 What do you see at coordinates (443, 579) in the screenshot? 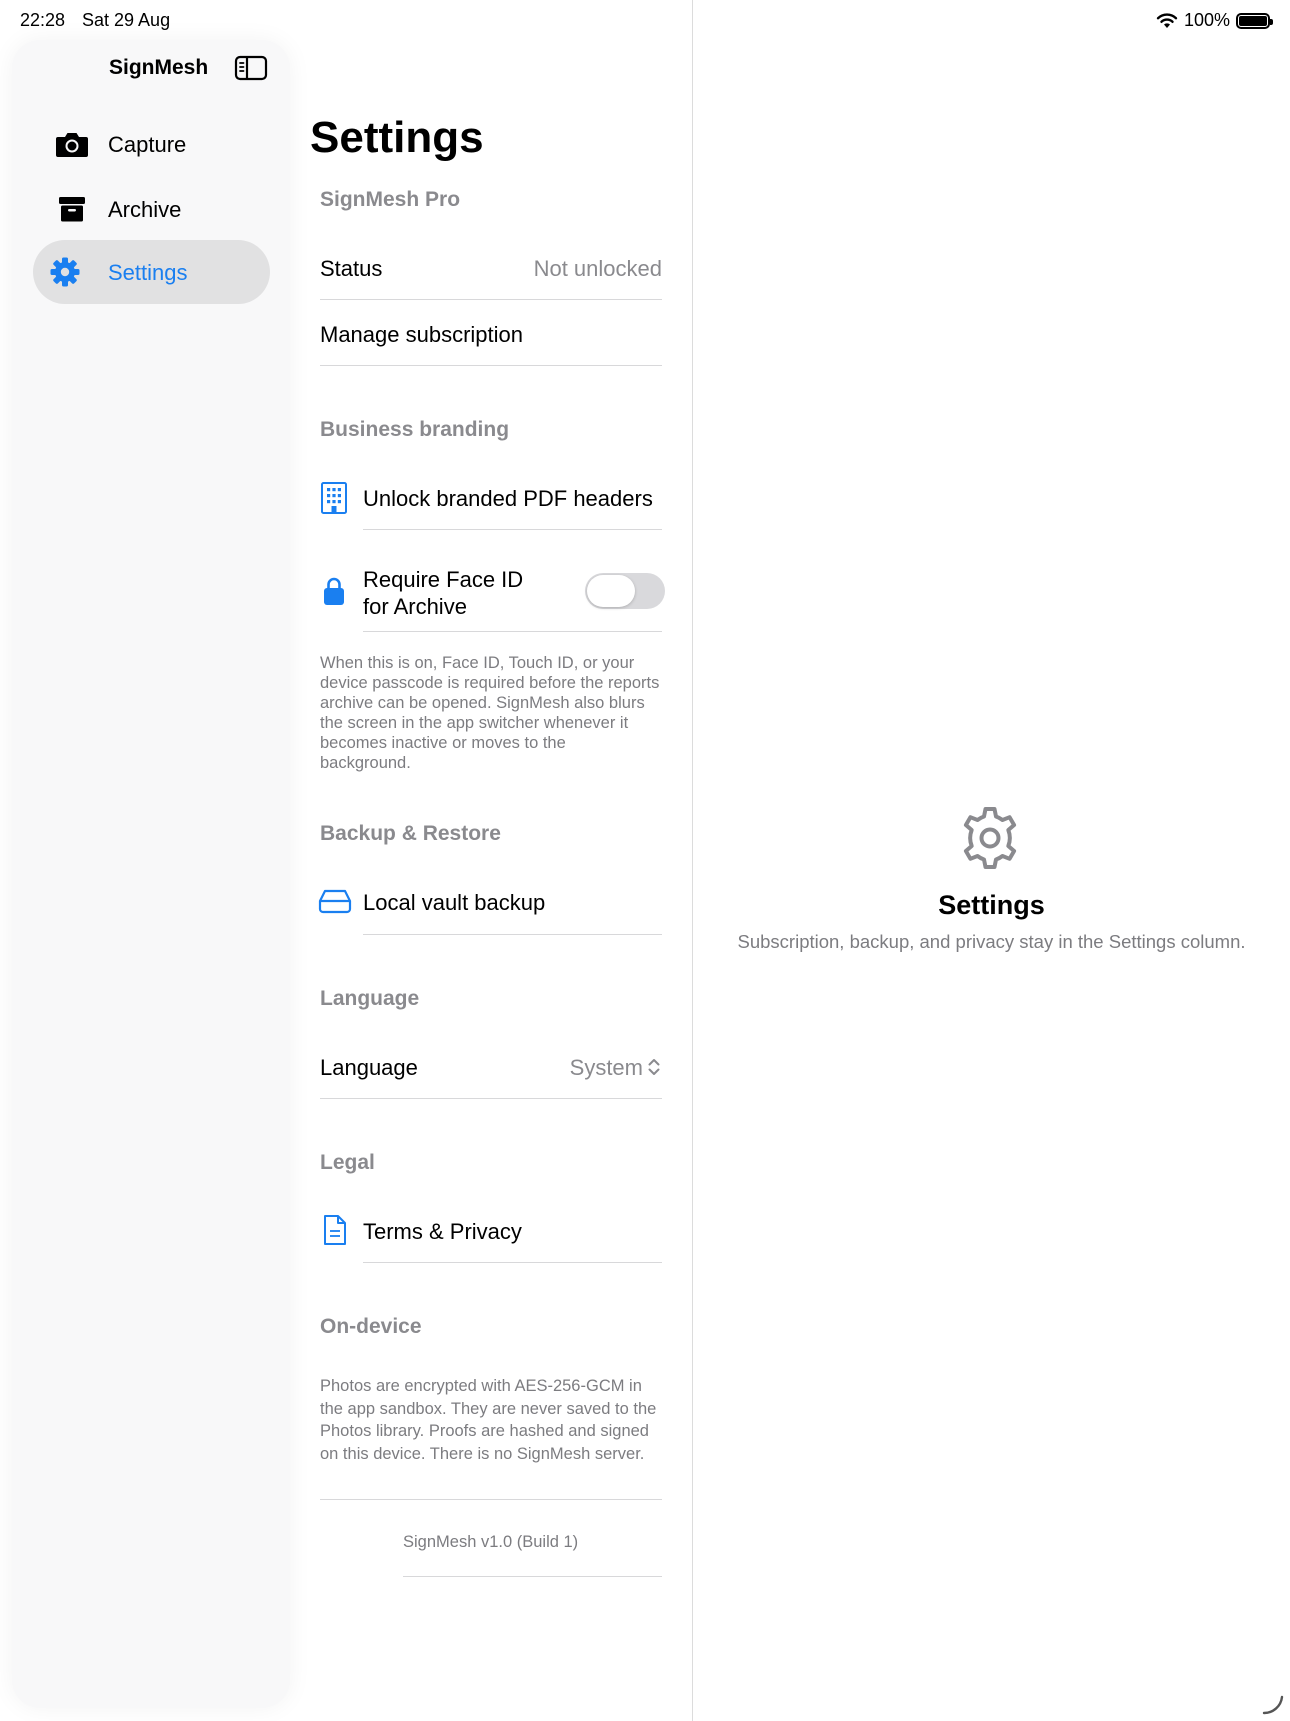
I see `require-faceid-line1: Require Face ID` at bounding box center [443, 579].